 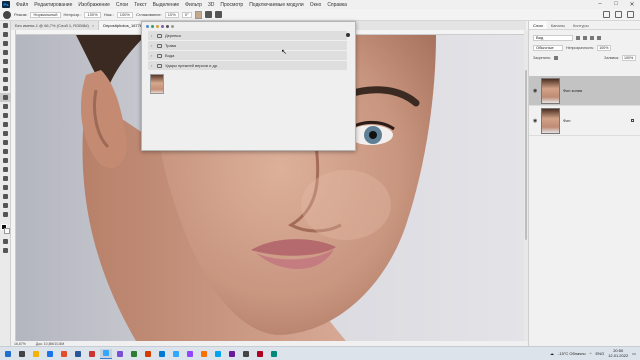 What do you see at coordinates (247, 35) in the screenshot?
I see `brush-group-trees: › Деревья` at bounding box center [247, 35].